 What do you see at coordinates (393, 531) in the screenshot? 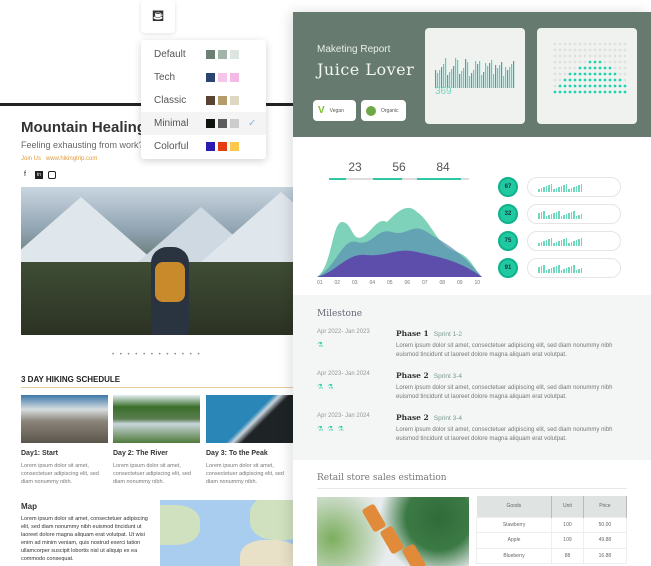
I see `juice-photo` at bounding box center [393, 531].